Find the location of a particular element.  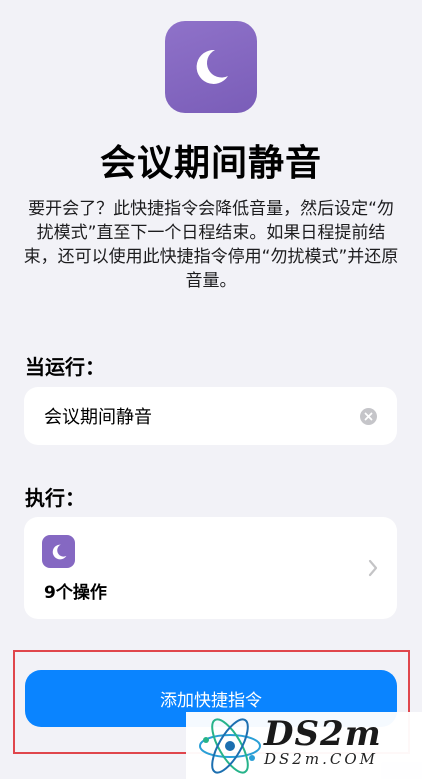

page-title: 会议期间静音 is located at coordinates (210, 163).